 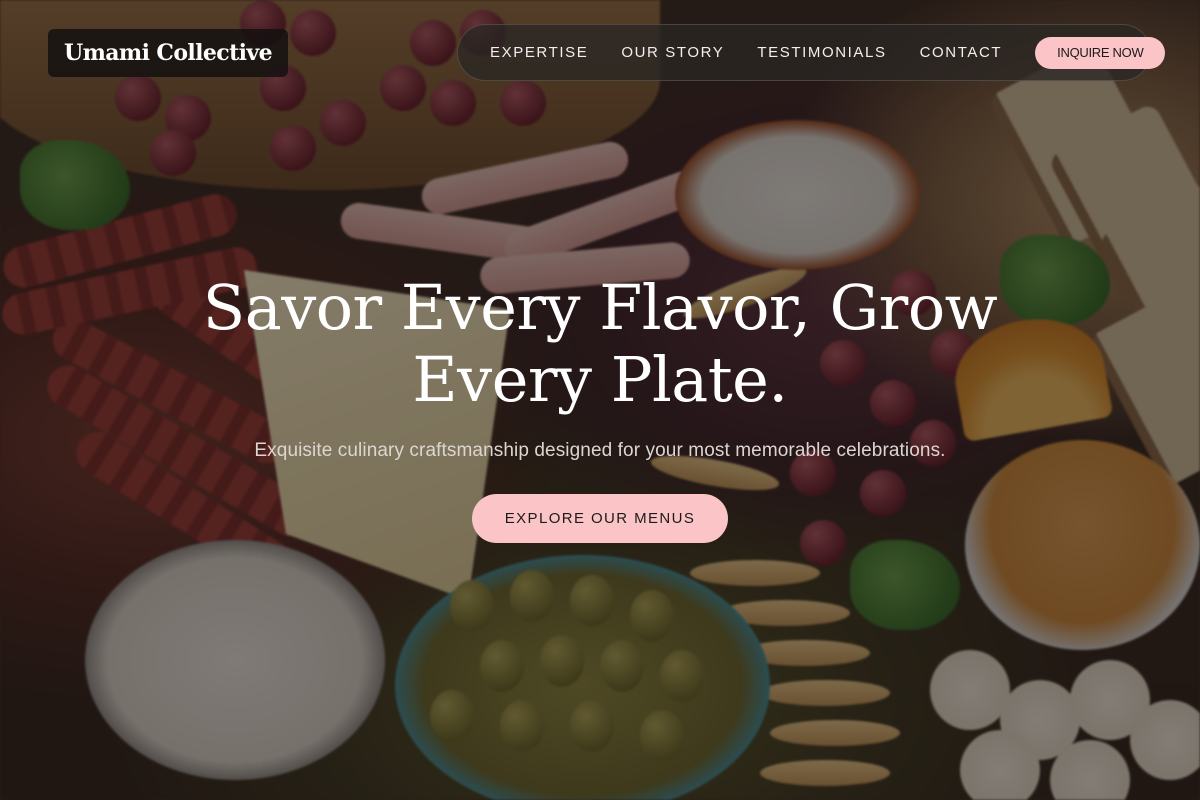 What do you see at coordinates (600, 518) in the screenshot?
I see `explore-menus-button: EXPLORE OUR MENUS` at bounding box center [600, 518].